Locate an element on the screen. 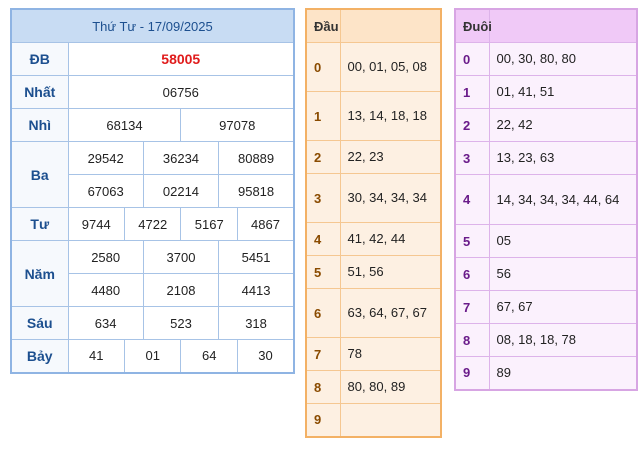 The height and width of the screenshot is (449, 643). prize-number: 67063 is located at coordinates (105, 191).